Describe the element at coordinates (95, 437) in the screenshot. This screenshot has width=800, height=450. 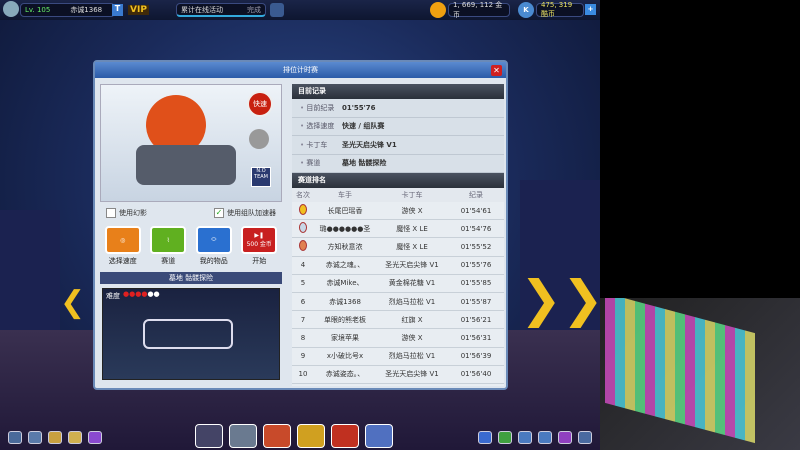
I see `help-icon` at that location.